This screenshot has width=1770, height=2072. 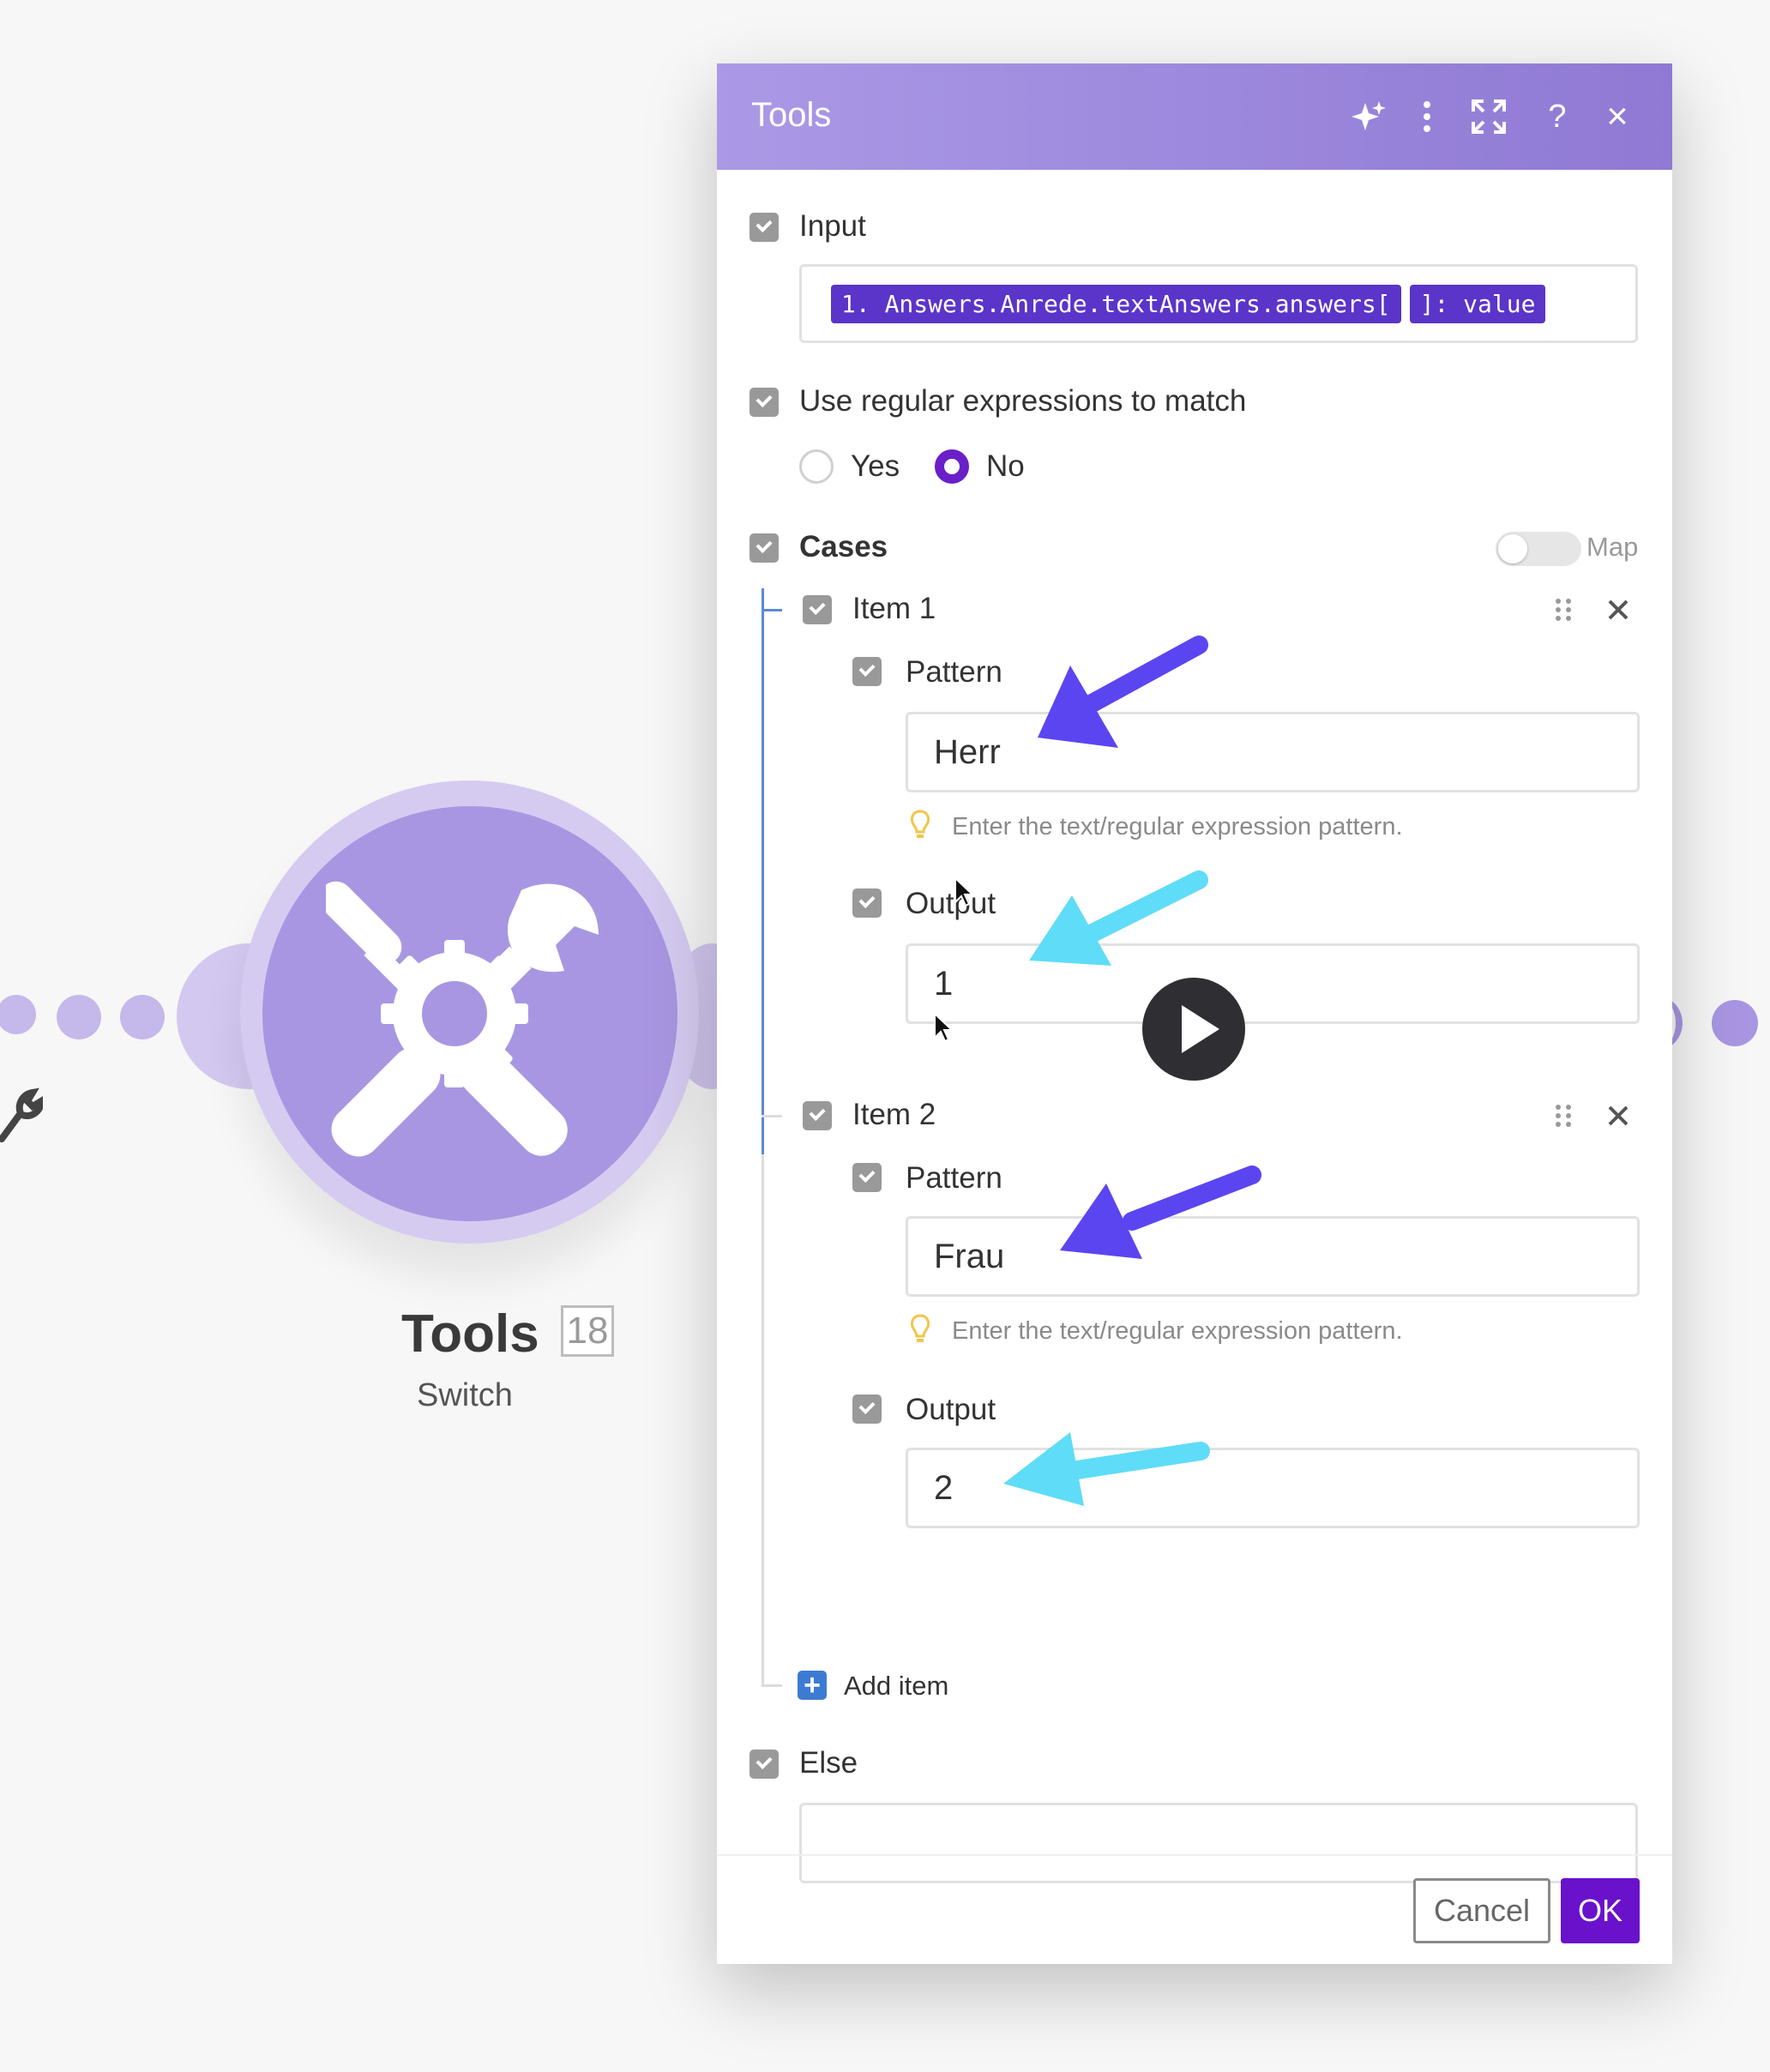 What do you see at coordinates (896, 1686) in the screenshot?
I see `add-item-button: Add item` at bounding box center [896, 1686].